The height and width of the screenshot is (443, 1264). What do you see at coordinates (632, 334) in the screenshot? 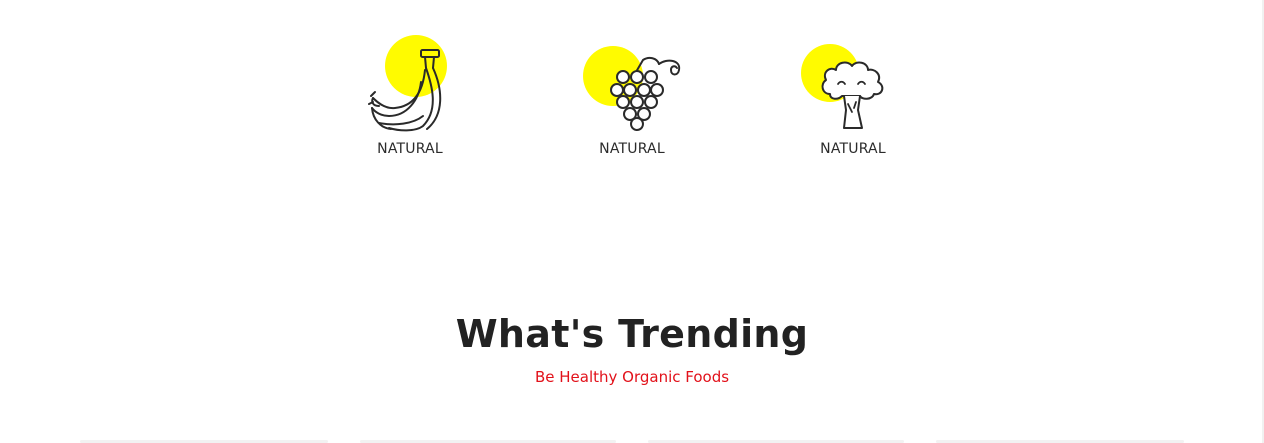
I see `section-title: What's Trending` at bounding box center [632, 334].